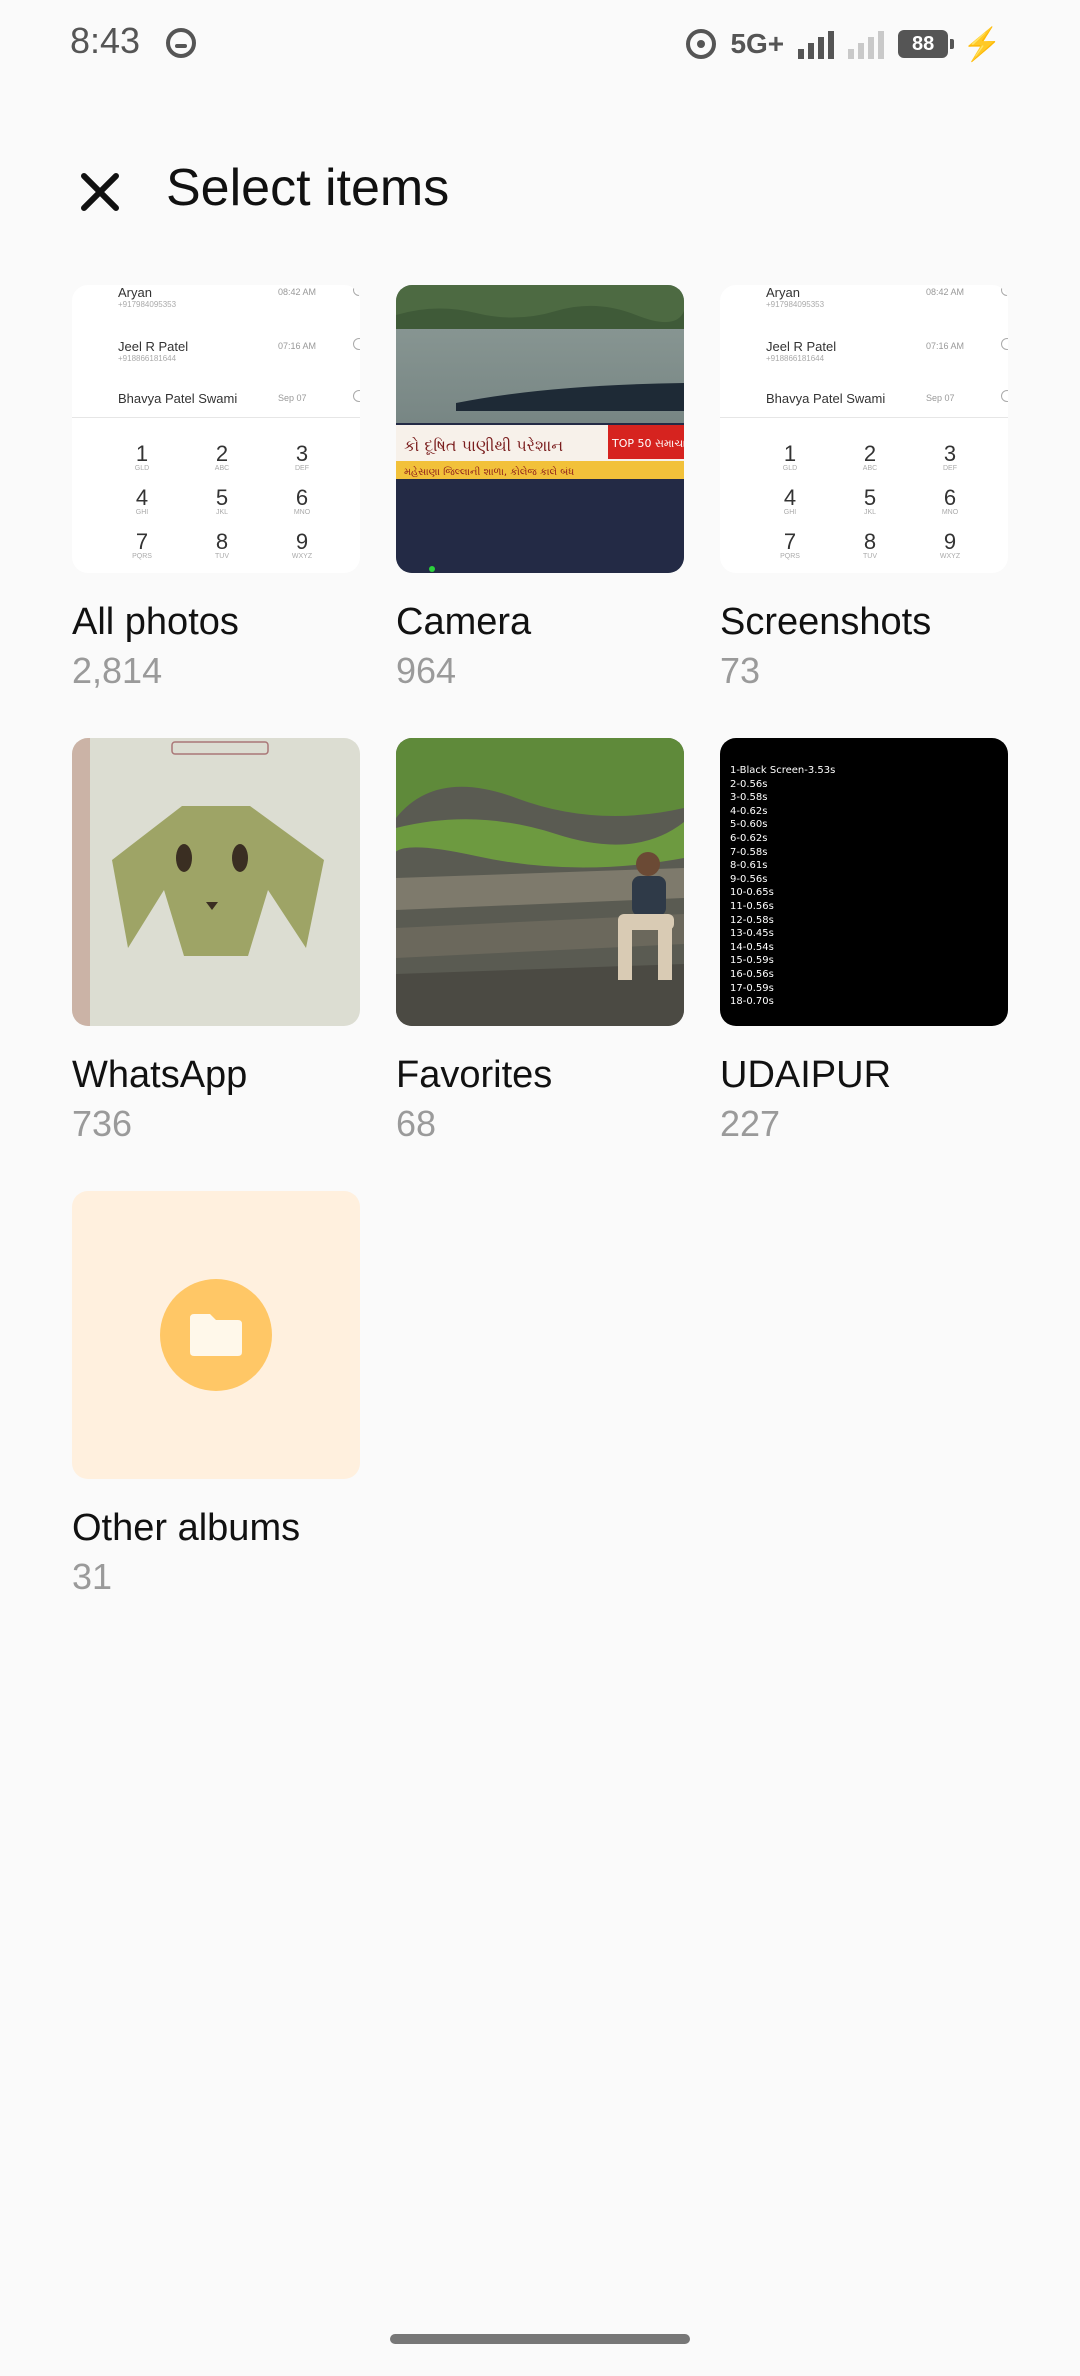 The width and height of the screenshot is (1080, 2376). I want to click on status-time: 8:43, so click(105, 40).